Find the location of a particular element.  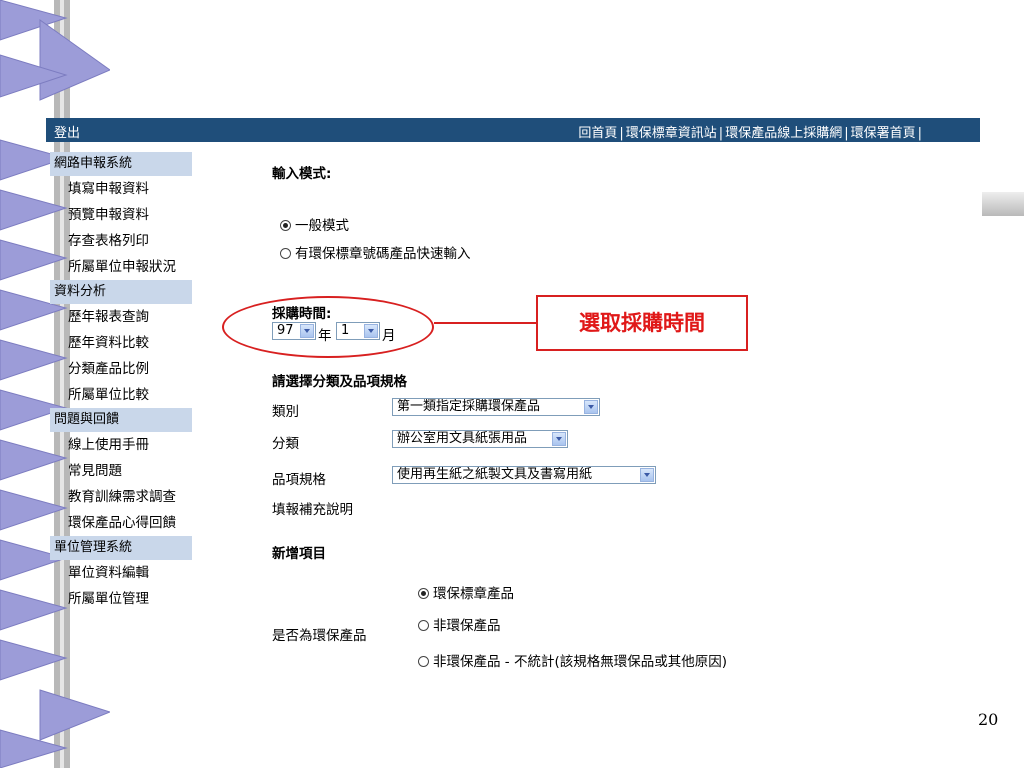

note-label: 填報補充說明 is located at coordinates (312, 510).